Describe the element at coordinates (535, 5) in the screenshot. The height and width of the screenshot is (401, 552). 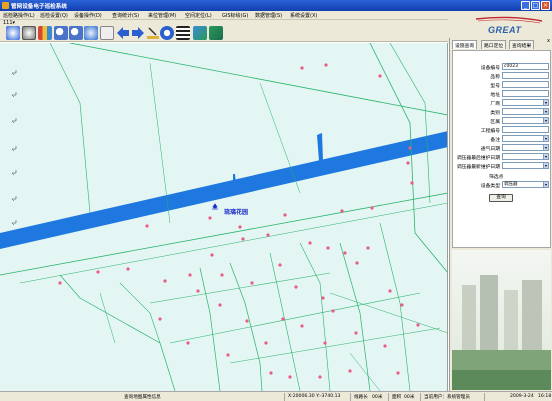
I see `maximize-button: □` at that location.